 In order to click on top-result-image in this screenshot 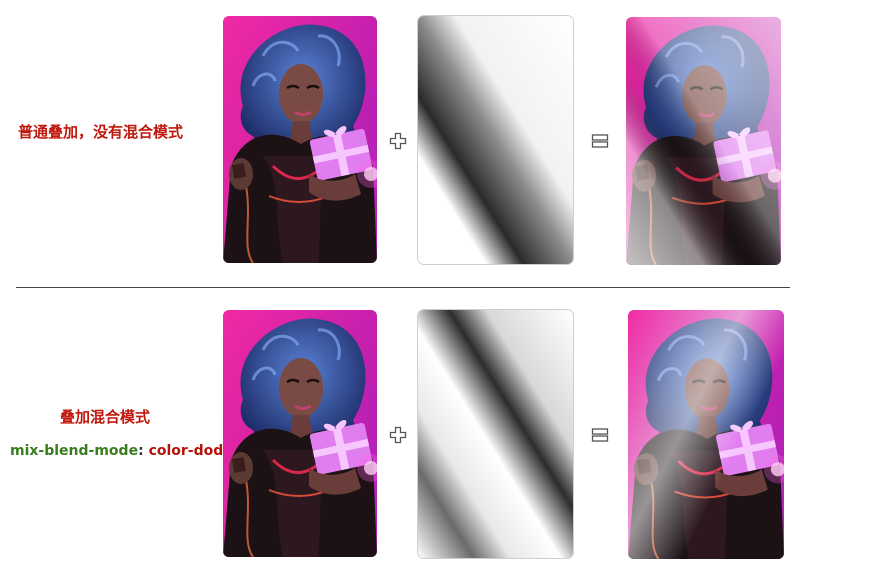, I will do `click(703, 141)`.